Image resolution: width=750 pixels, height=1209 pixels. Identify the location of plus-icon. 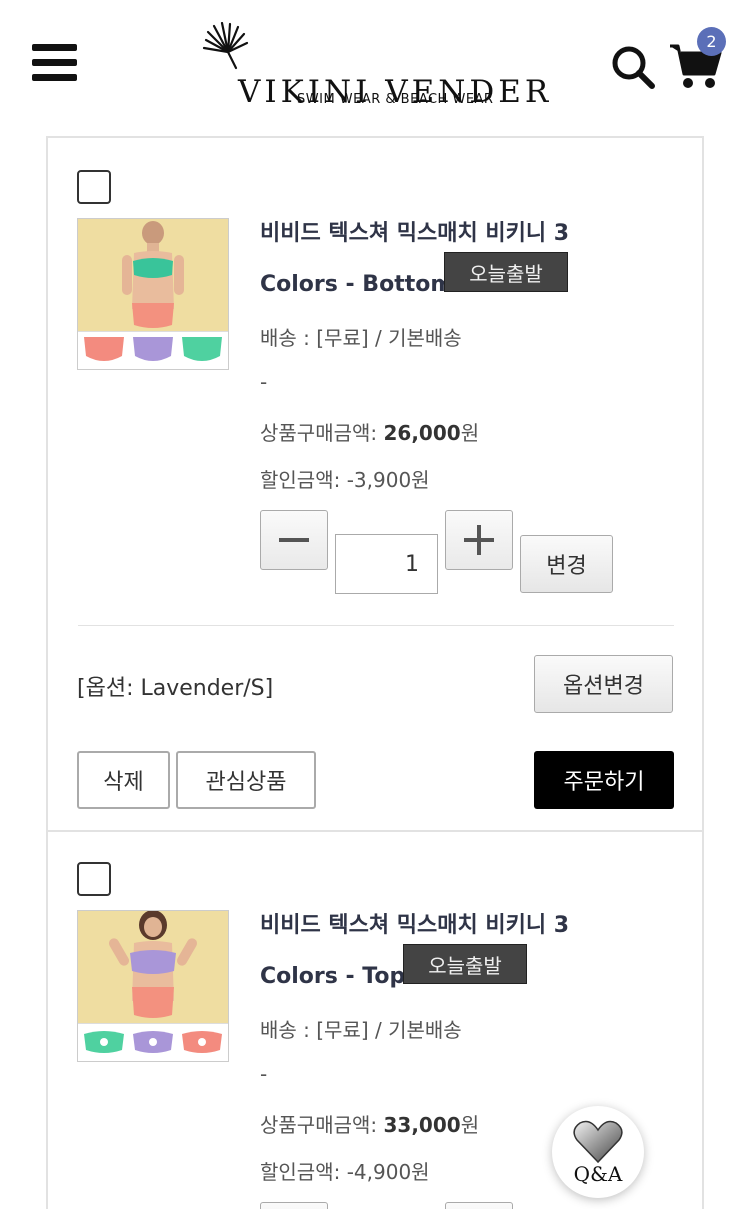
(479, 540).